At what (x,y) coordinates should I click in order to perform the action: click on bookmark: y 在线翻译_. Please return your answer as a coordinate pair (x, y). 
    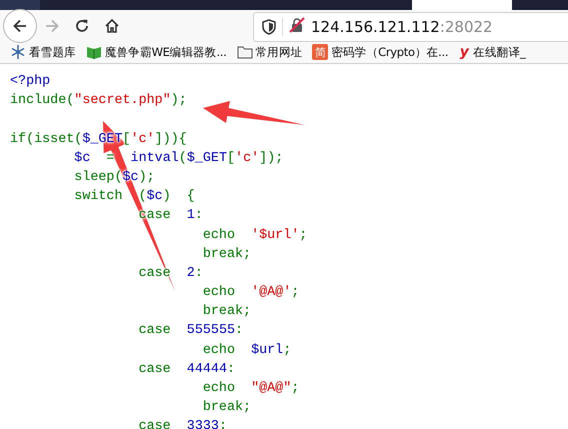
    Looking at the image, I should click on (492, 52).